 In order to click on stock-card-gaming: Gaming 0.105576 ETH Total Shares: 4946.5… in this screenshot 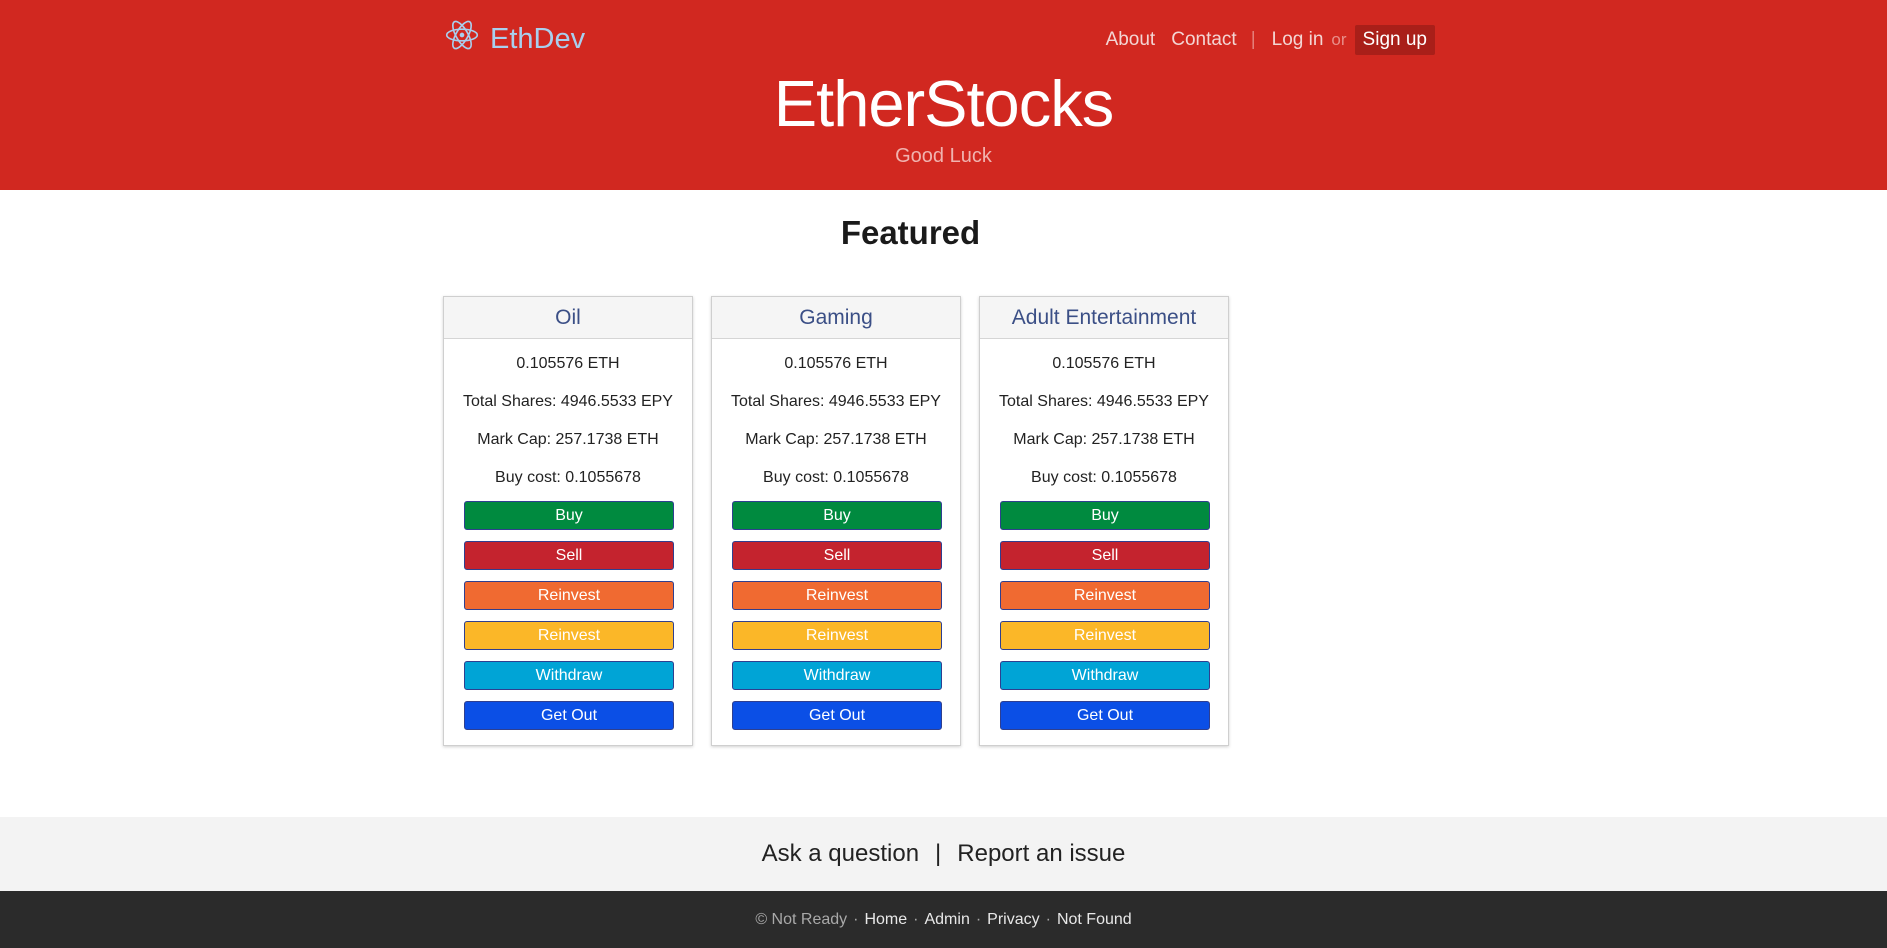, I will do `click(836, 521)`.